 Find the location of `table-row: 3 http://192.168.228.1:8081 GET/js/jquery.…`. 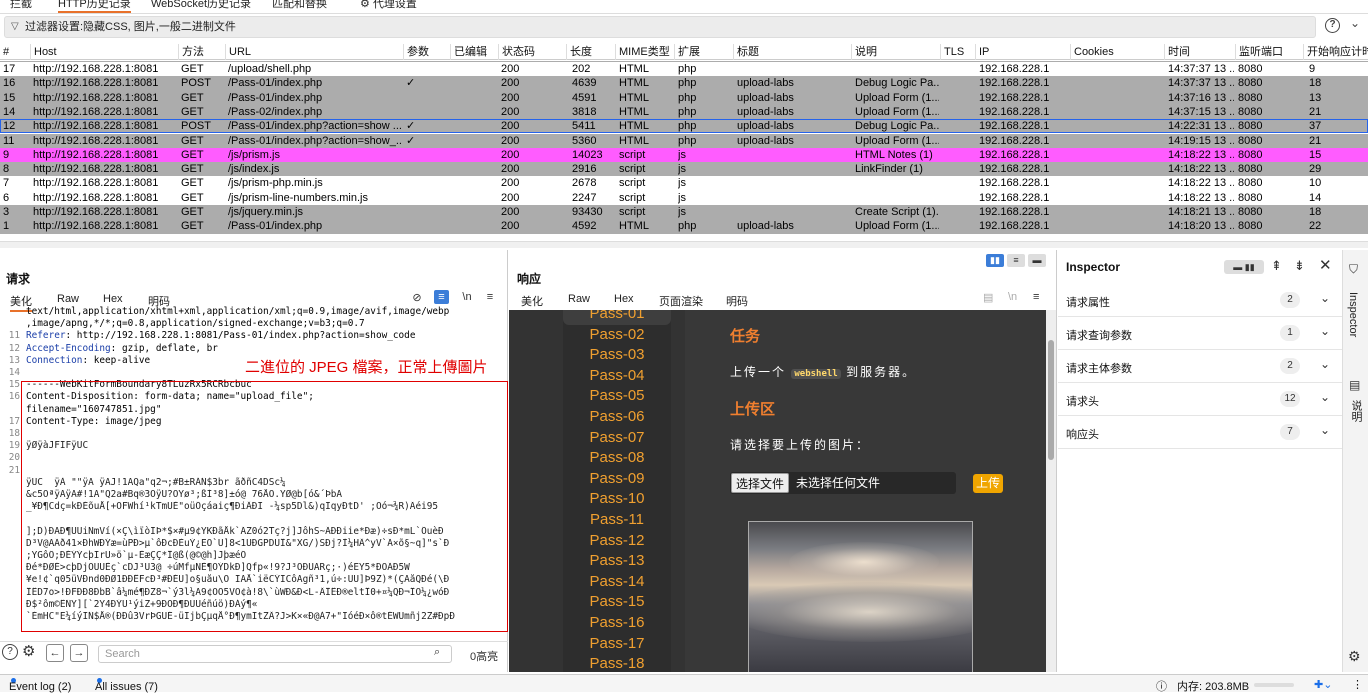

table-row: 3 http://192.168.228.1:8081 GET/js/jquery.… is located at coordinates (684, 212).